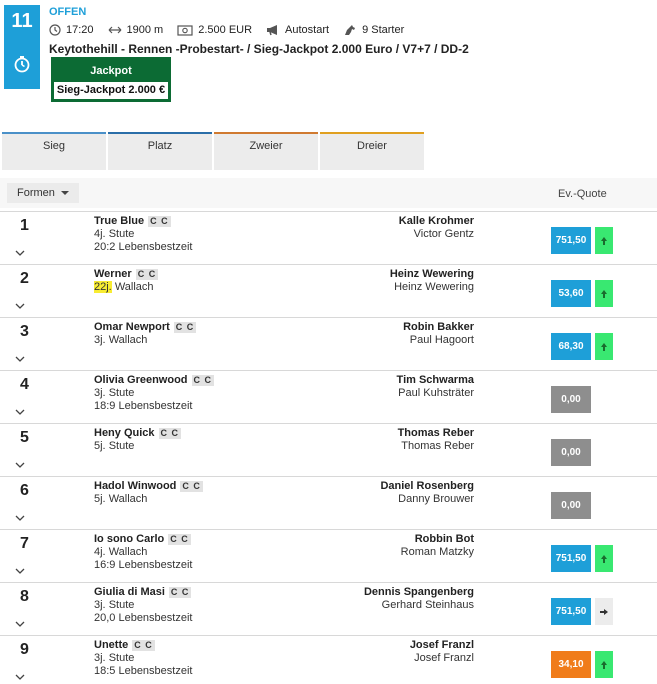  I want to click on driver-trainer: Robin Bakker Paul Hagoort, so click(438, 334).